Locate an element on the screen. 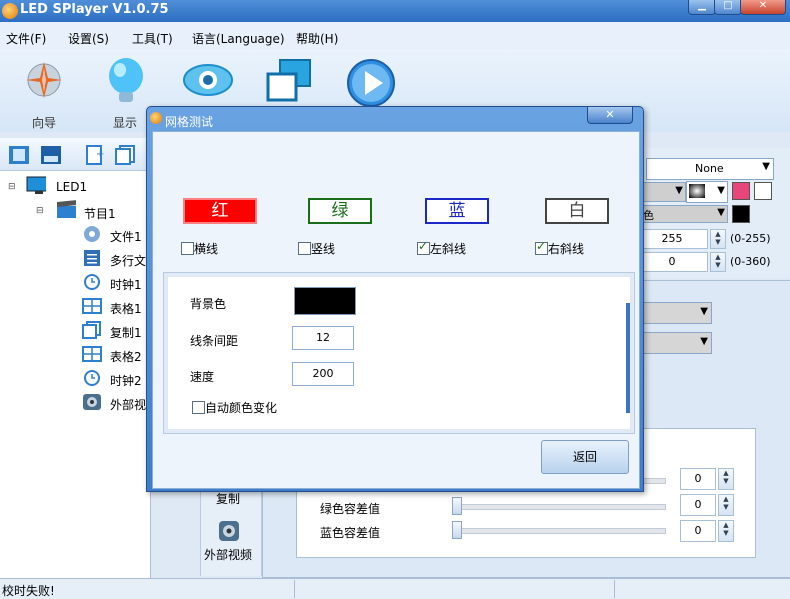  blue-tolerance-label: 蓝色容差值 is located at coordinates (350, 533).